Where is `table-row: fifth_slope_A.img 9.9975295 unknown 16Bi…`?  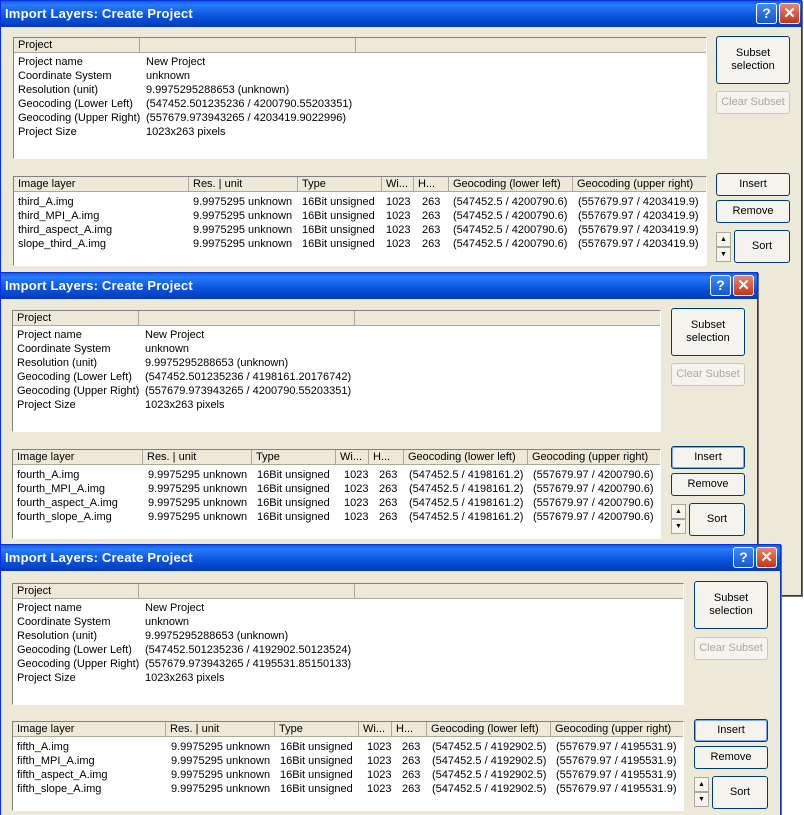 table-row: fifth_slope_A.img 9.9975295 unknown 16Bi… is located at coordinates (348, 789).